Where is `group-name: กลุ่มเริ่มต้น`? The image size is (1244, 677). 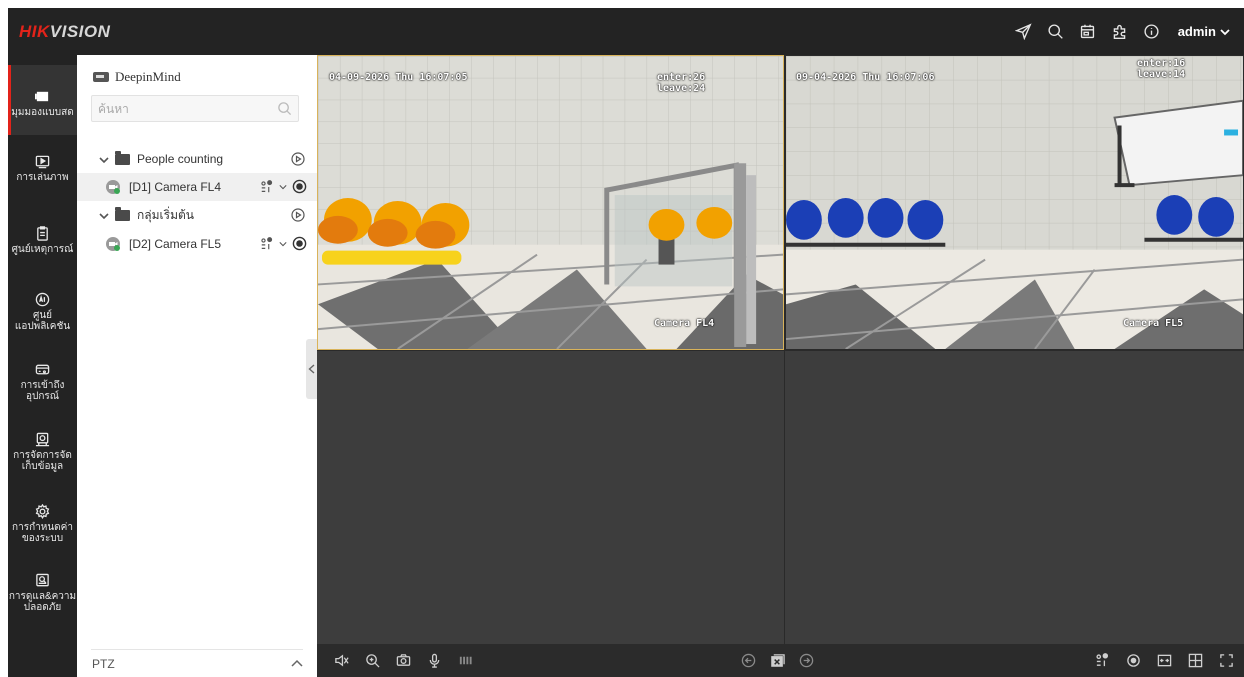 group-name: กลุ่มเริ่มต้น is located at coordinates (165, 214).